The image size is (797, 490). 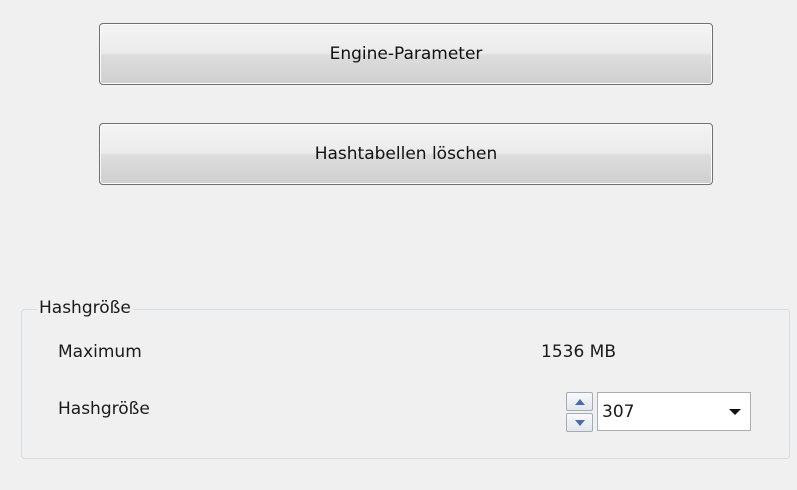 What do you see at coordinates (406, 154) in the screenshot?
I see `clear-hashtables-button: Hashtabellen löschen` at bounding box center [406, 154].